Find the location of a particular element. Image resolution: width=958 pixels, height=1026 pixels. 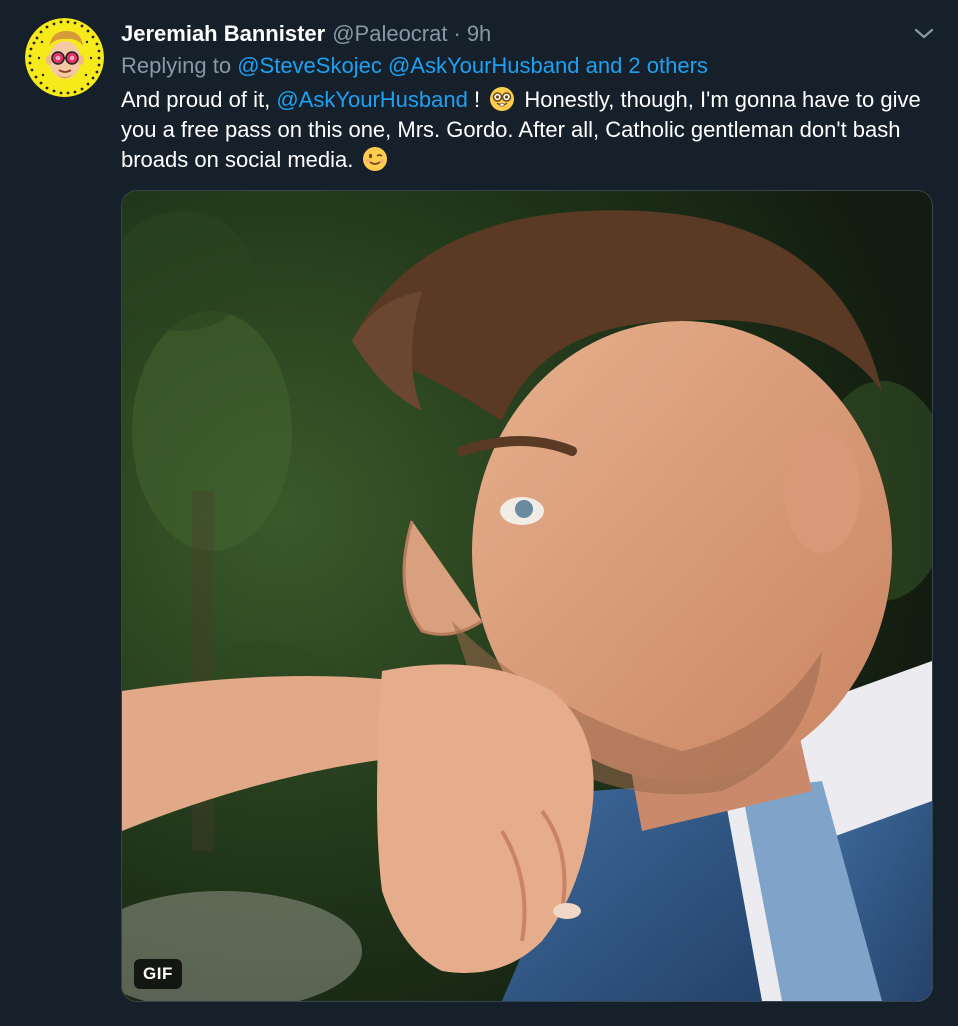

cartoon-face-avatar-icon is located at coordinates (64, 57).